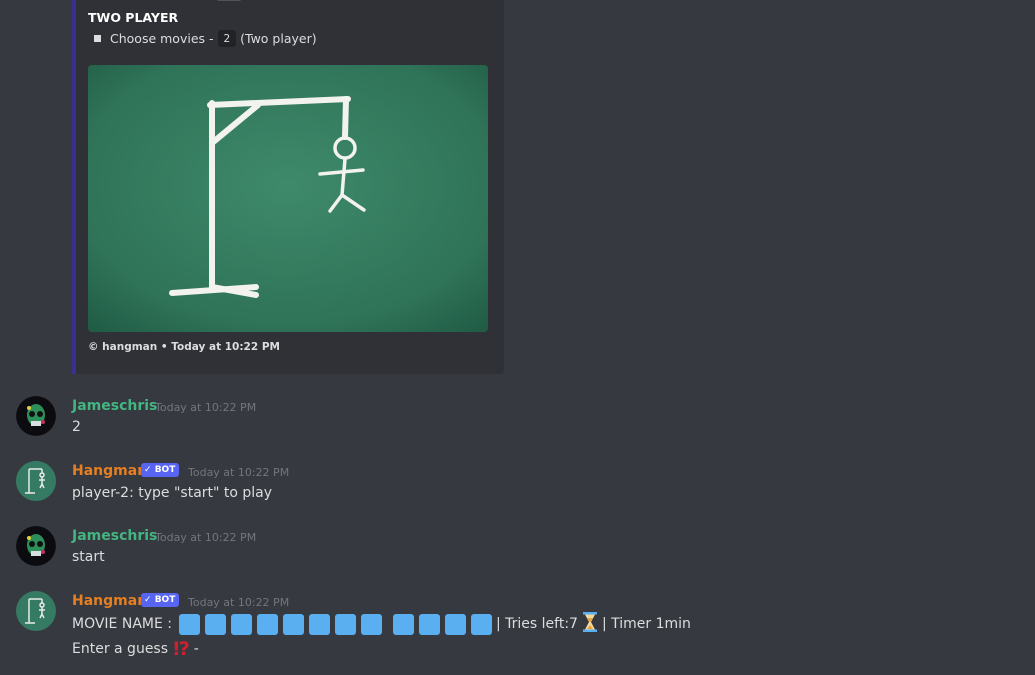 This screenshot has width=1035, height=675. What do you see at coordinates (181, 649) in the screenshot?
I see `interrobang-icon: !?` at bounding box center [181, 649].